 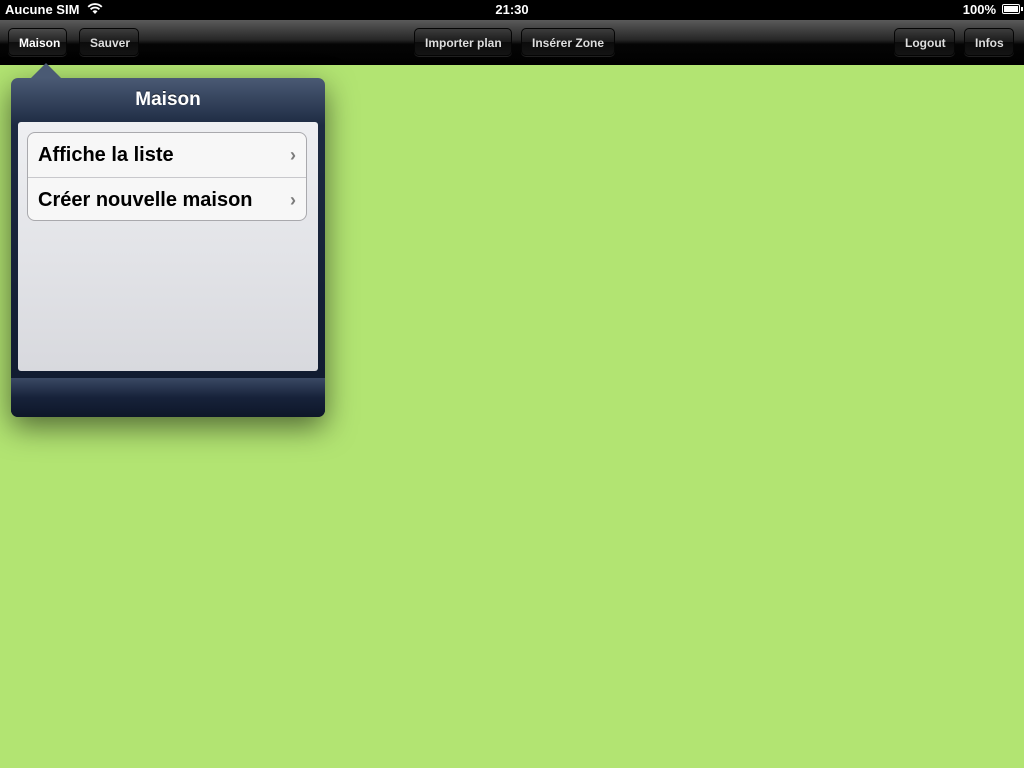 I want to click on inserer-zone-button: Insérer Zone, so click(x=568, y=42).